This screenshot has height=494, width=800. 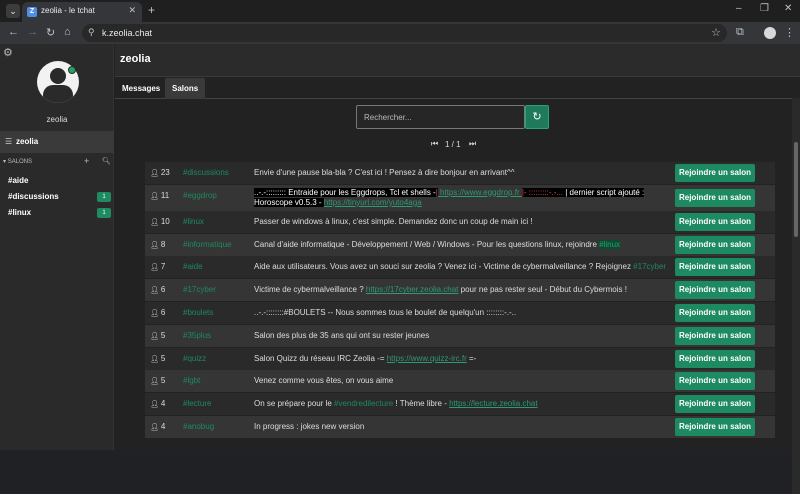 What do you see at coordinates (427, 358) in the screenshot?
I see `topic-link: https://www.quizz-irc.fr` at bounding box center [427, 358].